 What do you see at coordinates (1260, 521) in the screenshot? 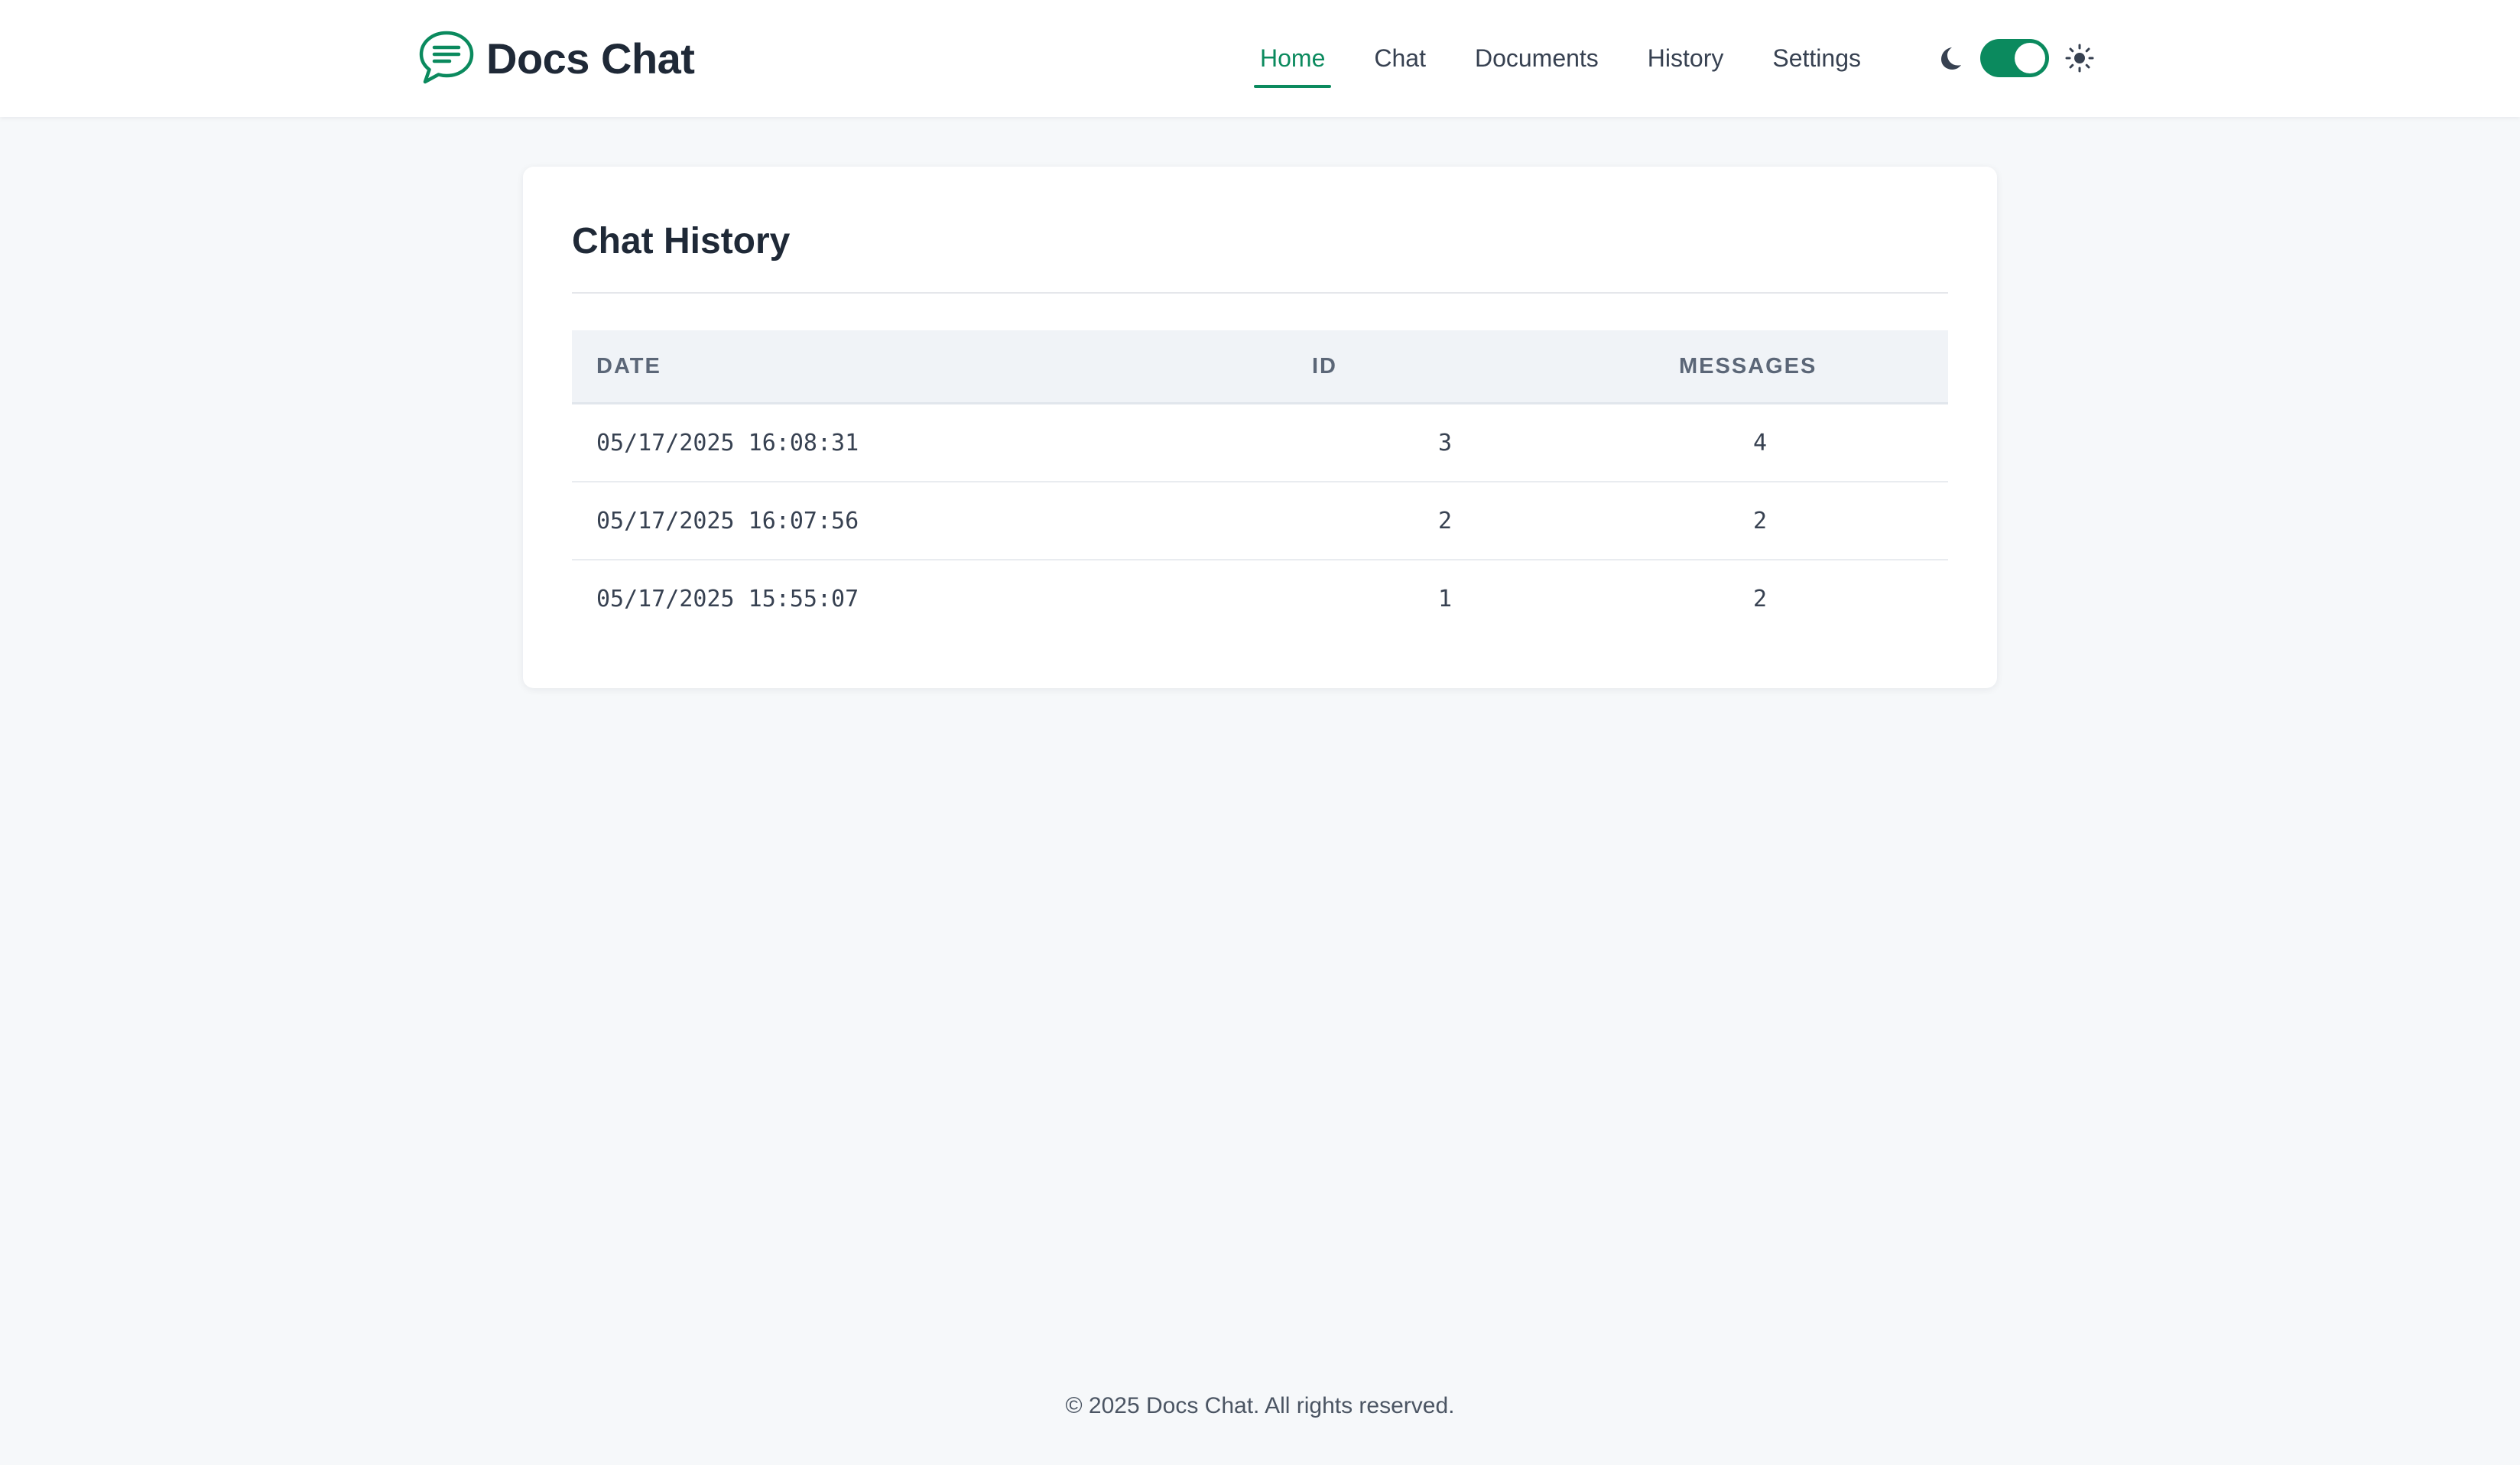
I see `table-row: 05/17/2025 16:07:56 2 2` at bounding box center [1260, 521].